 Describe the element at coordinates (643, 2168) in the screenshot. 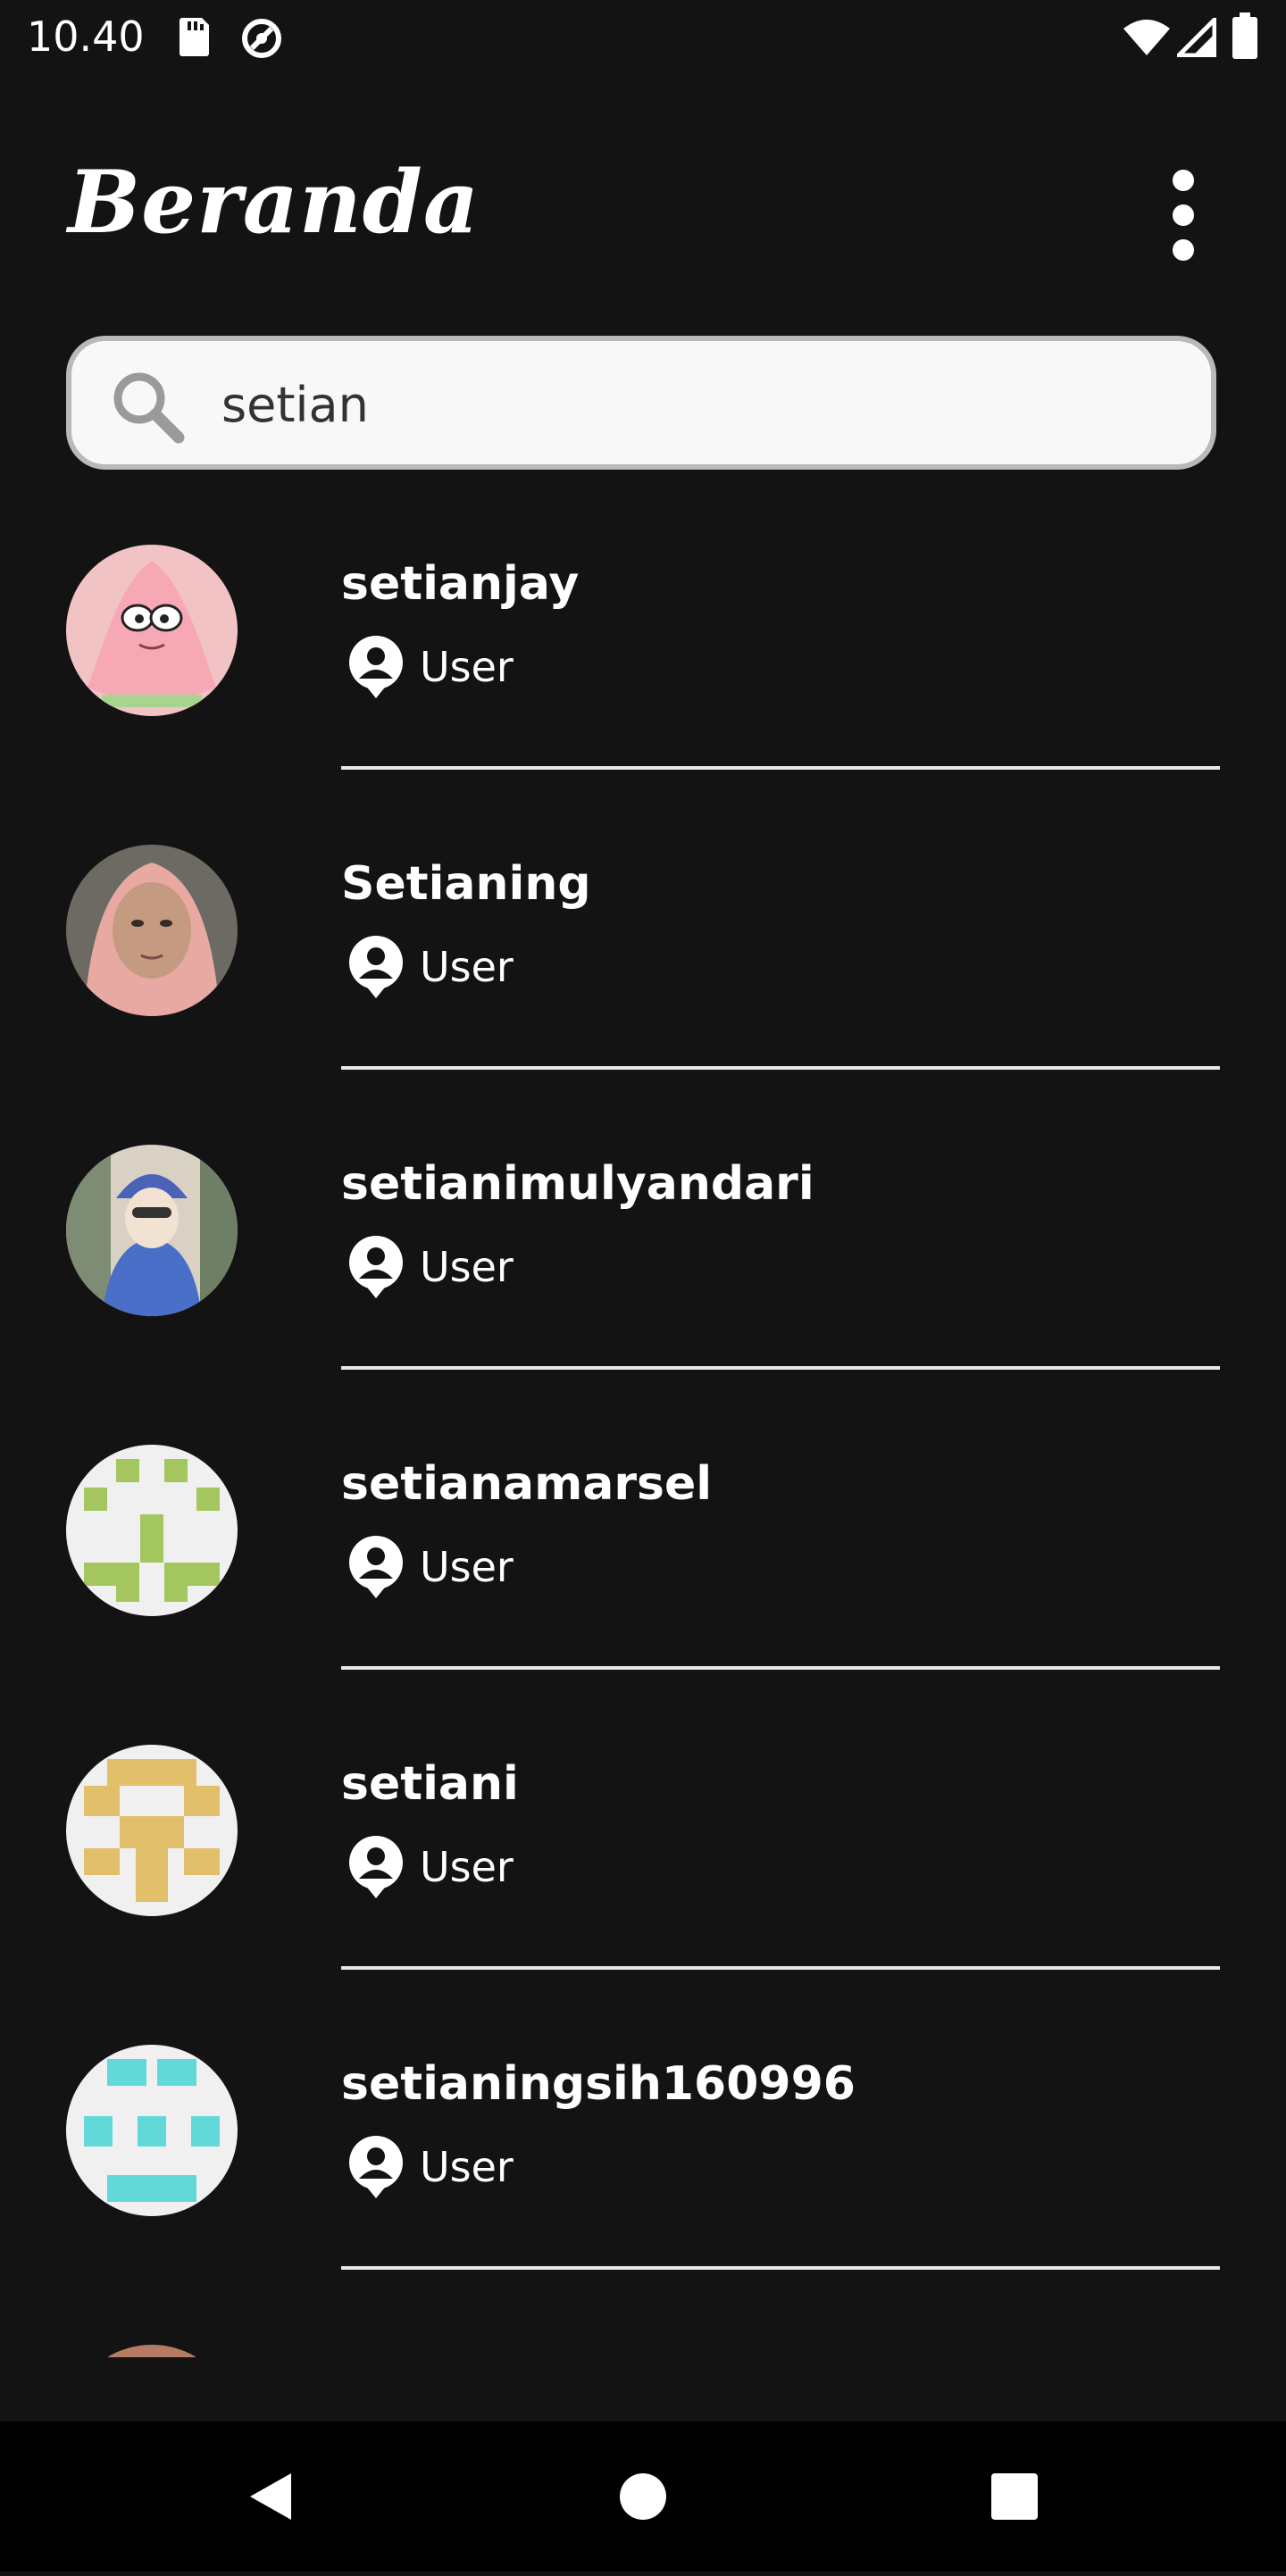

I see `list-item: setianingsih160996 User` at that location.